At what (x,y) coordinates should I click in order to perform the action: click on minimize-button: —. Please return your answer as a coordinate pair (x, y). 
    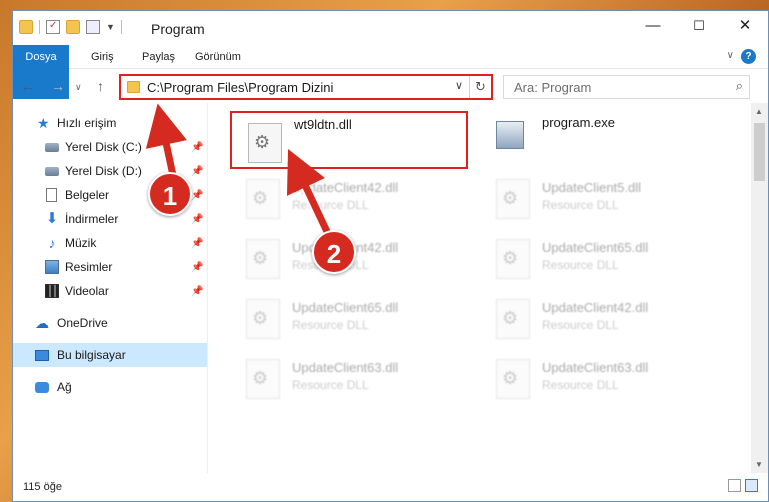
    Looking at the image, I should click on (653, 26).